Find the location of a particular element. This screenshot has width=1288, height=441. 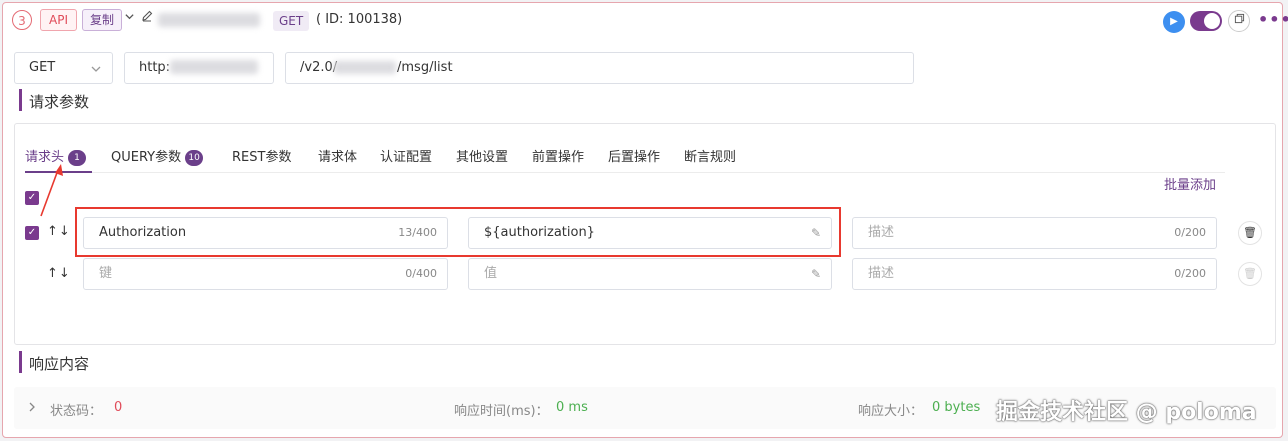

redacted-base-url is located at coordinates (214, 67).